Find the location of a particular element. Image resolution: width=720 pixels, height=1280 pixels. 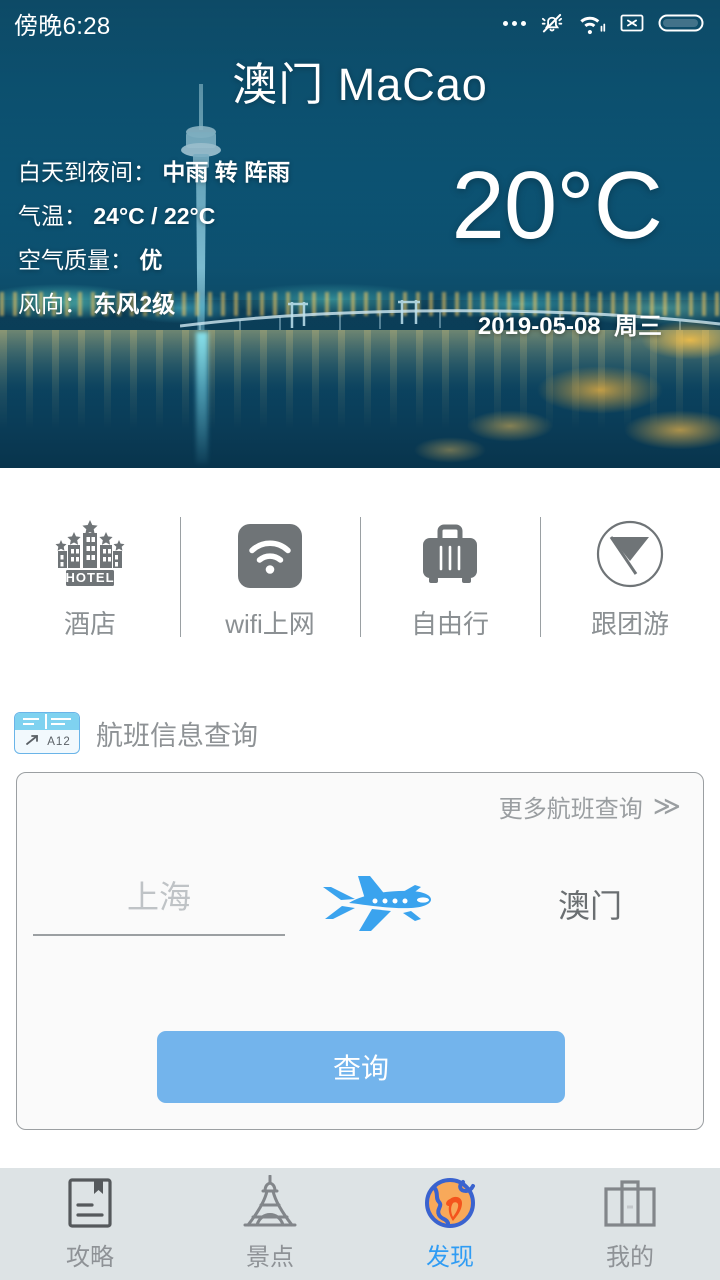

page-title: 澳门 MaCao is located at coordinates (360, 84).